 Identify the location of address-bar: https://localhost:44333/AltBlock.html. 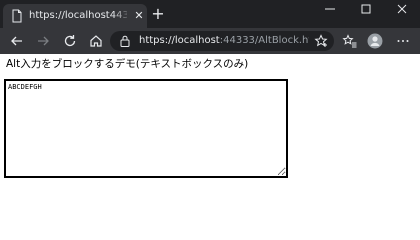
(222, 41).